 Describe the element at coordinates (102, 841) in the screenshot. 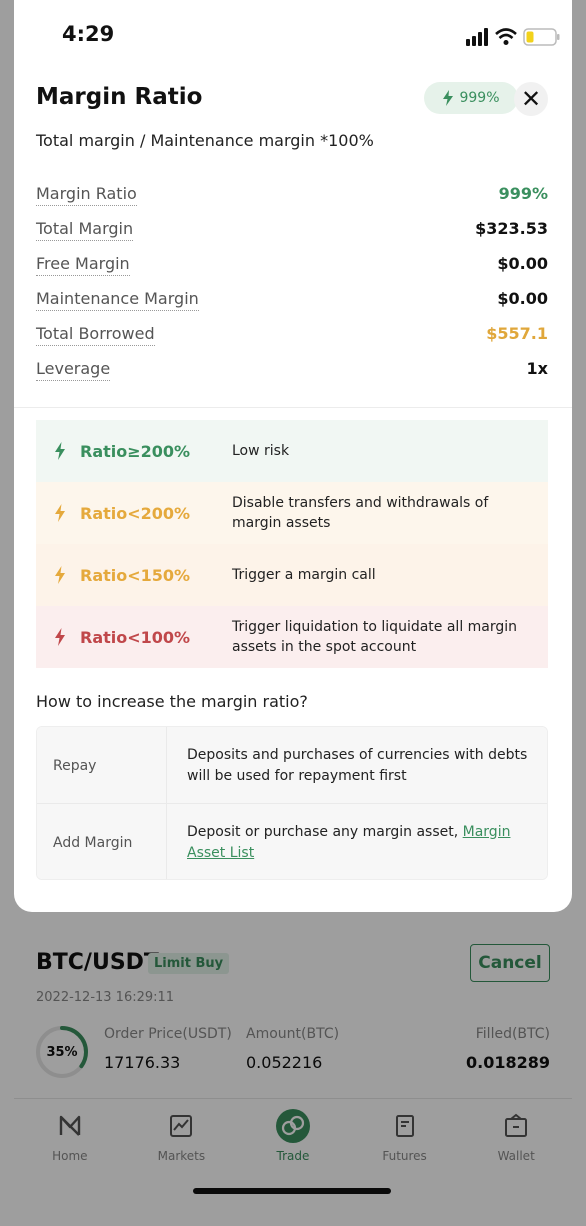

I see `guide-key: Add Margin` at that location.